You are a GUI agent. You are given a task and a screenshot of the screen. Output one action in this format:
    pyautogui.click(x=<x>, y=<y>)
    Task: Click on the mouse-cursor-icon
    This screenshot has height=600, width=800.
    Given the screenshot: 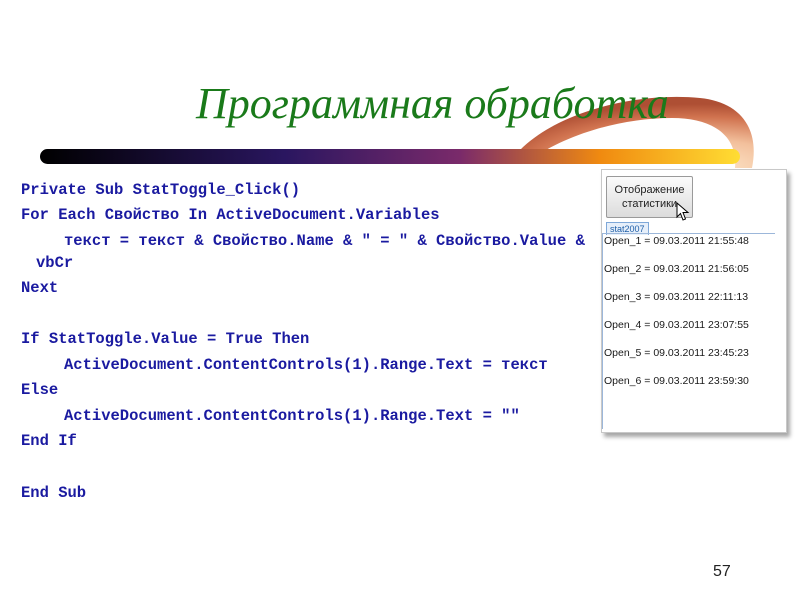 What is the action you would take?
    pyautogui.click(x=683, y=211)
    